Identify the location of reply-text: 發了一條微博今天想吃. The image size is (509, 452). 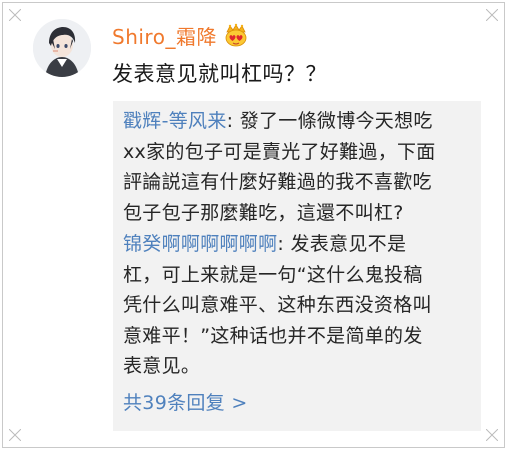
(336, 121).